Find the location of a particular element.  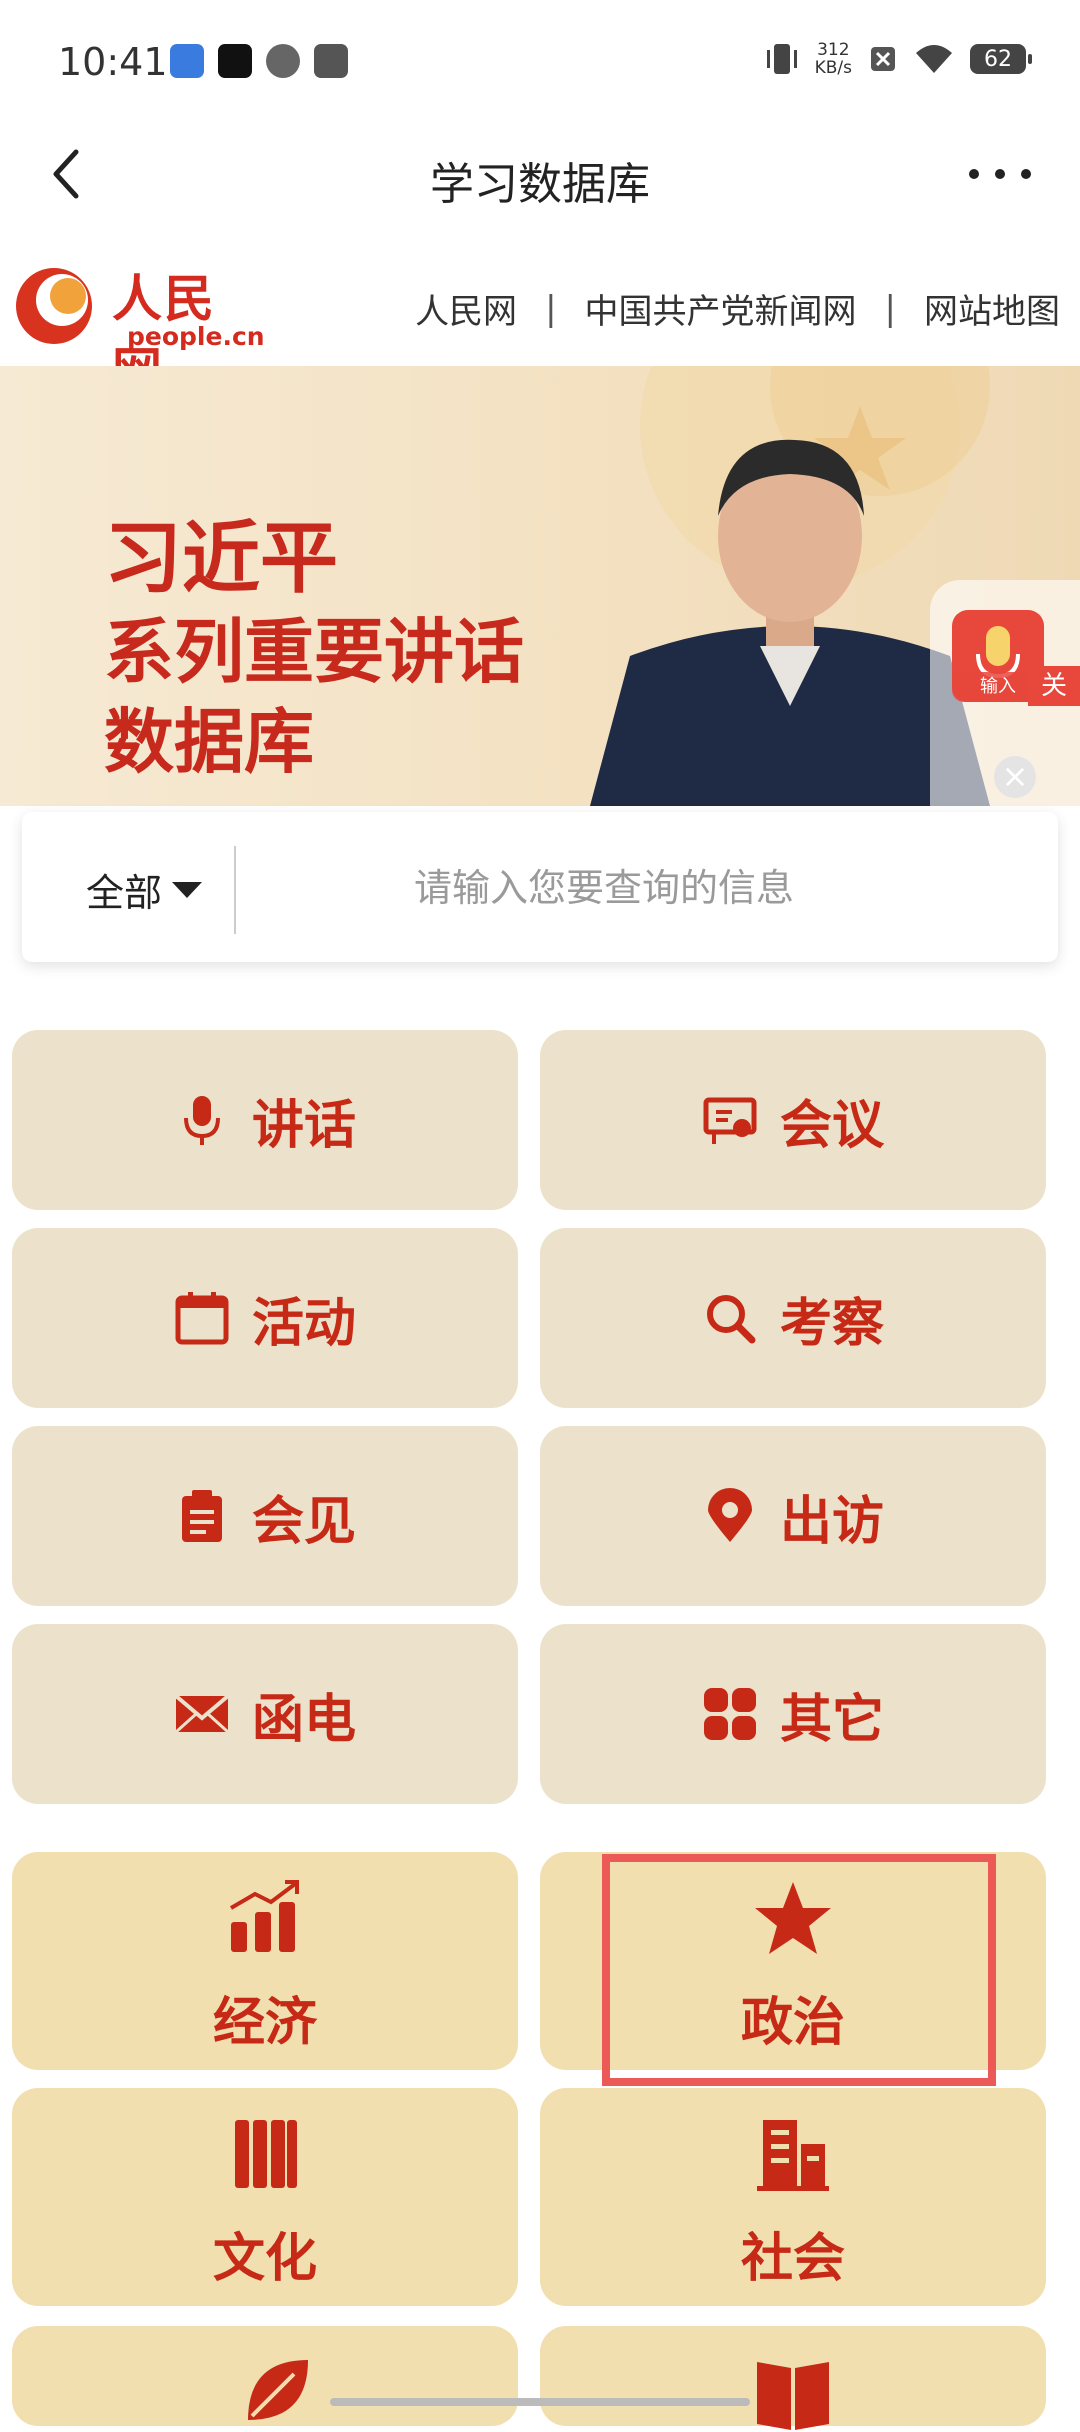

navigation-bar: 学习数据库 is located at coordinates (540, 175).